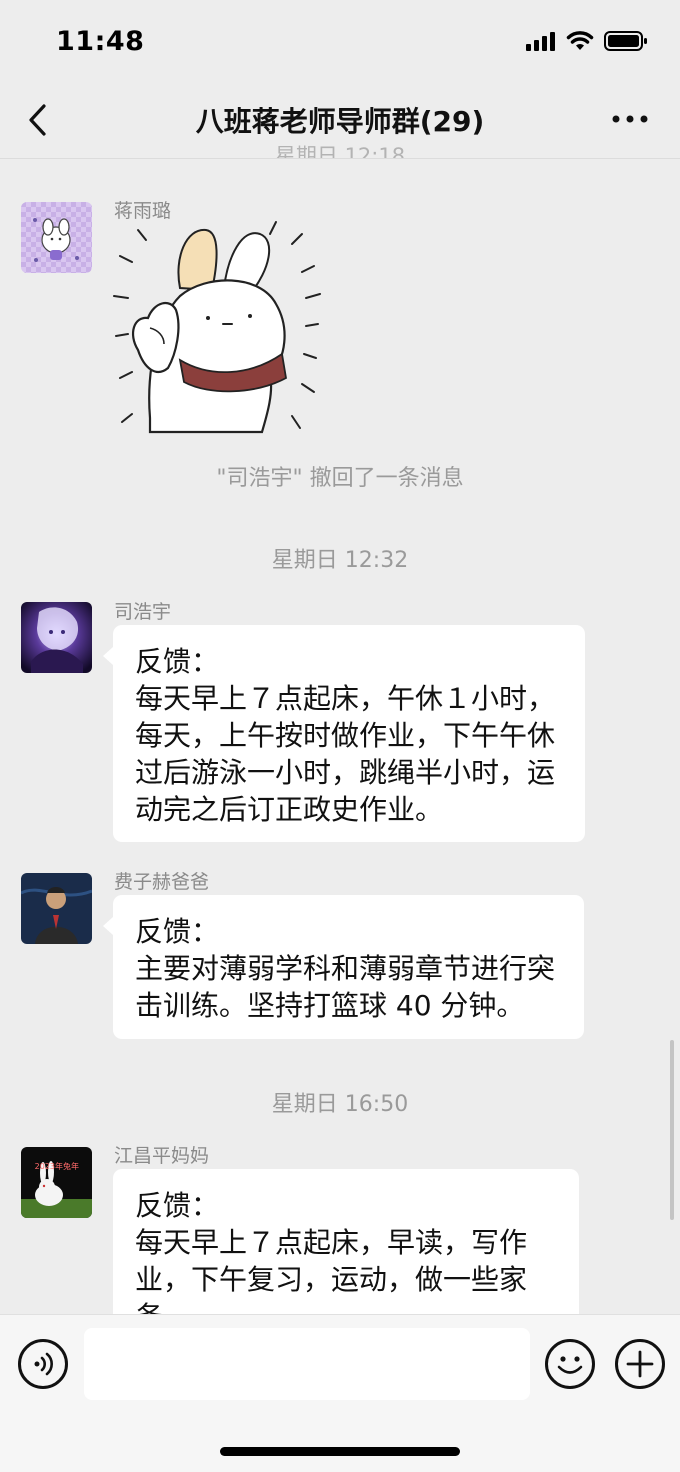  I want to click on timestamp: 星期日 16:50, so click(340, 1104).